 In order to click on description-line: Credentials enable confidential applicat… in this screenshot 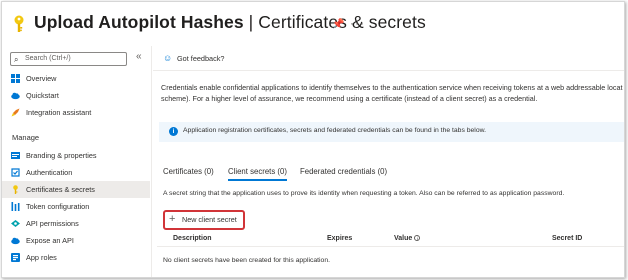, I will do `click(392, 87)`.